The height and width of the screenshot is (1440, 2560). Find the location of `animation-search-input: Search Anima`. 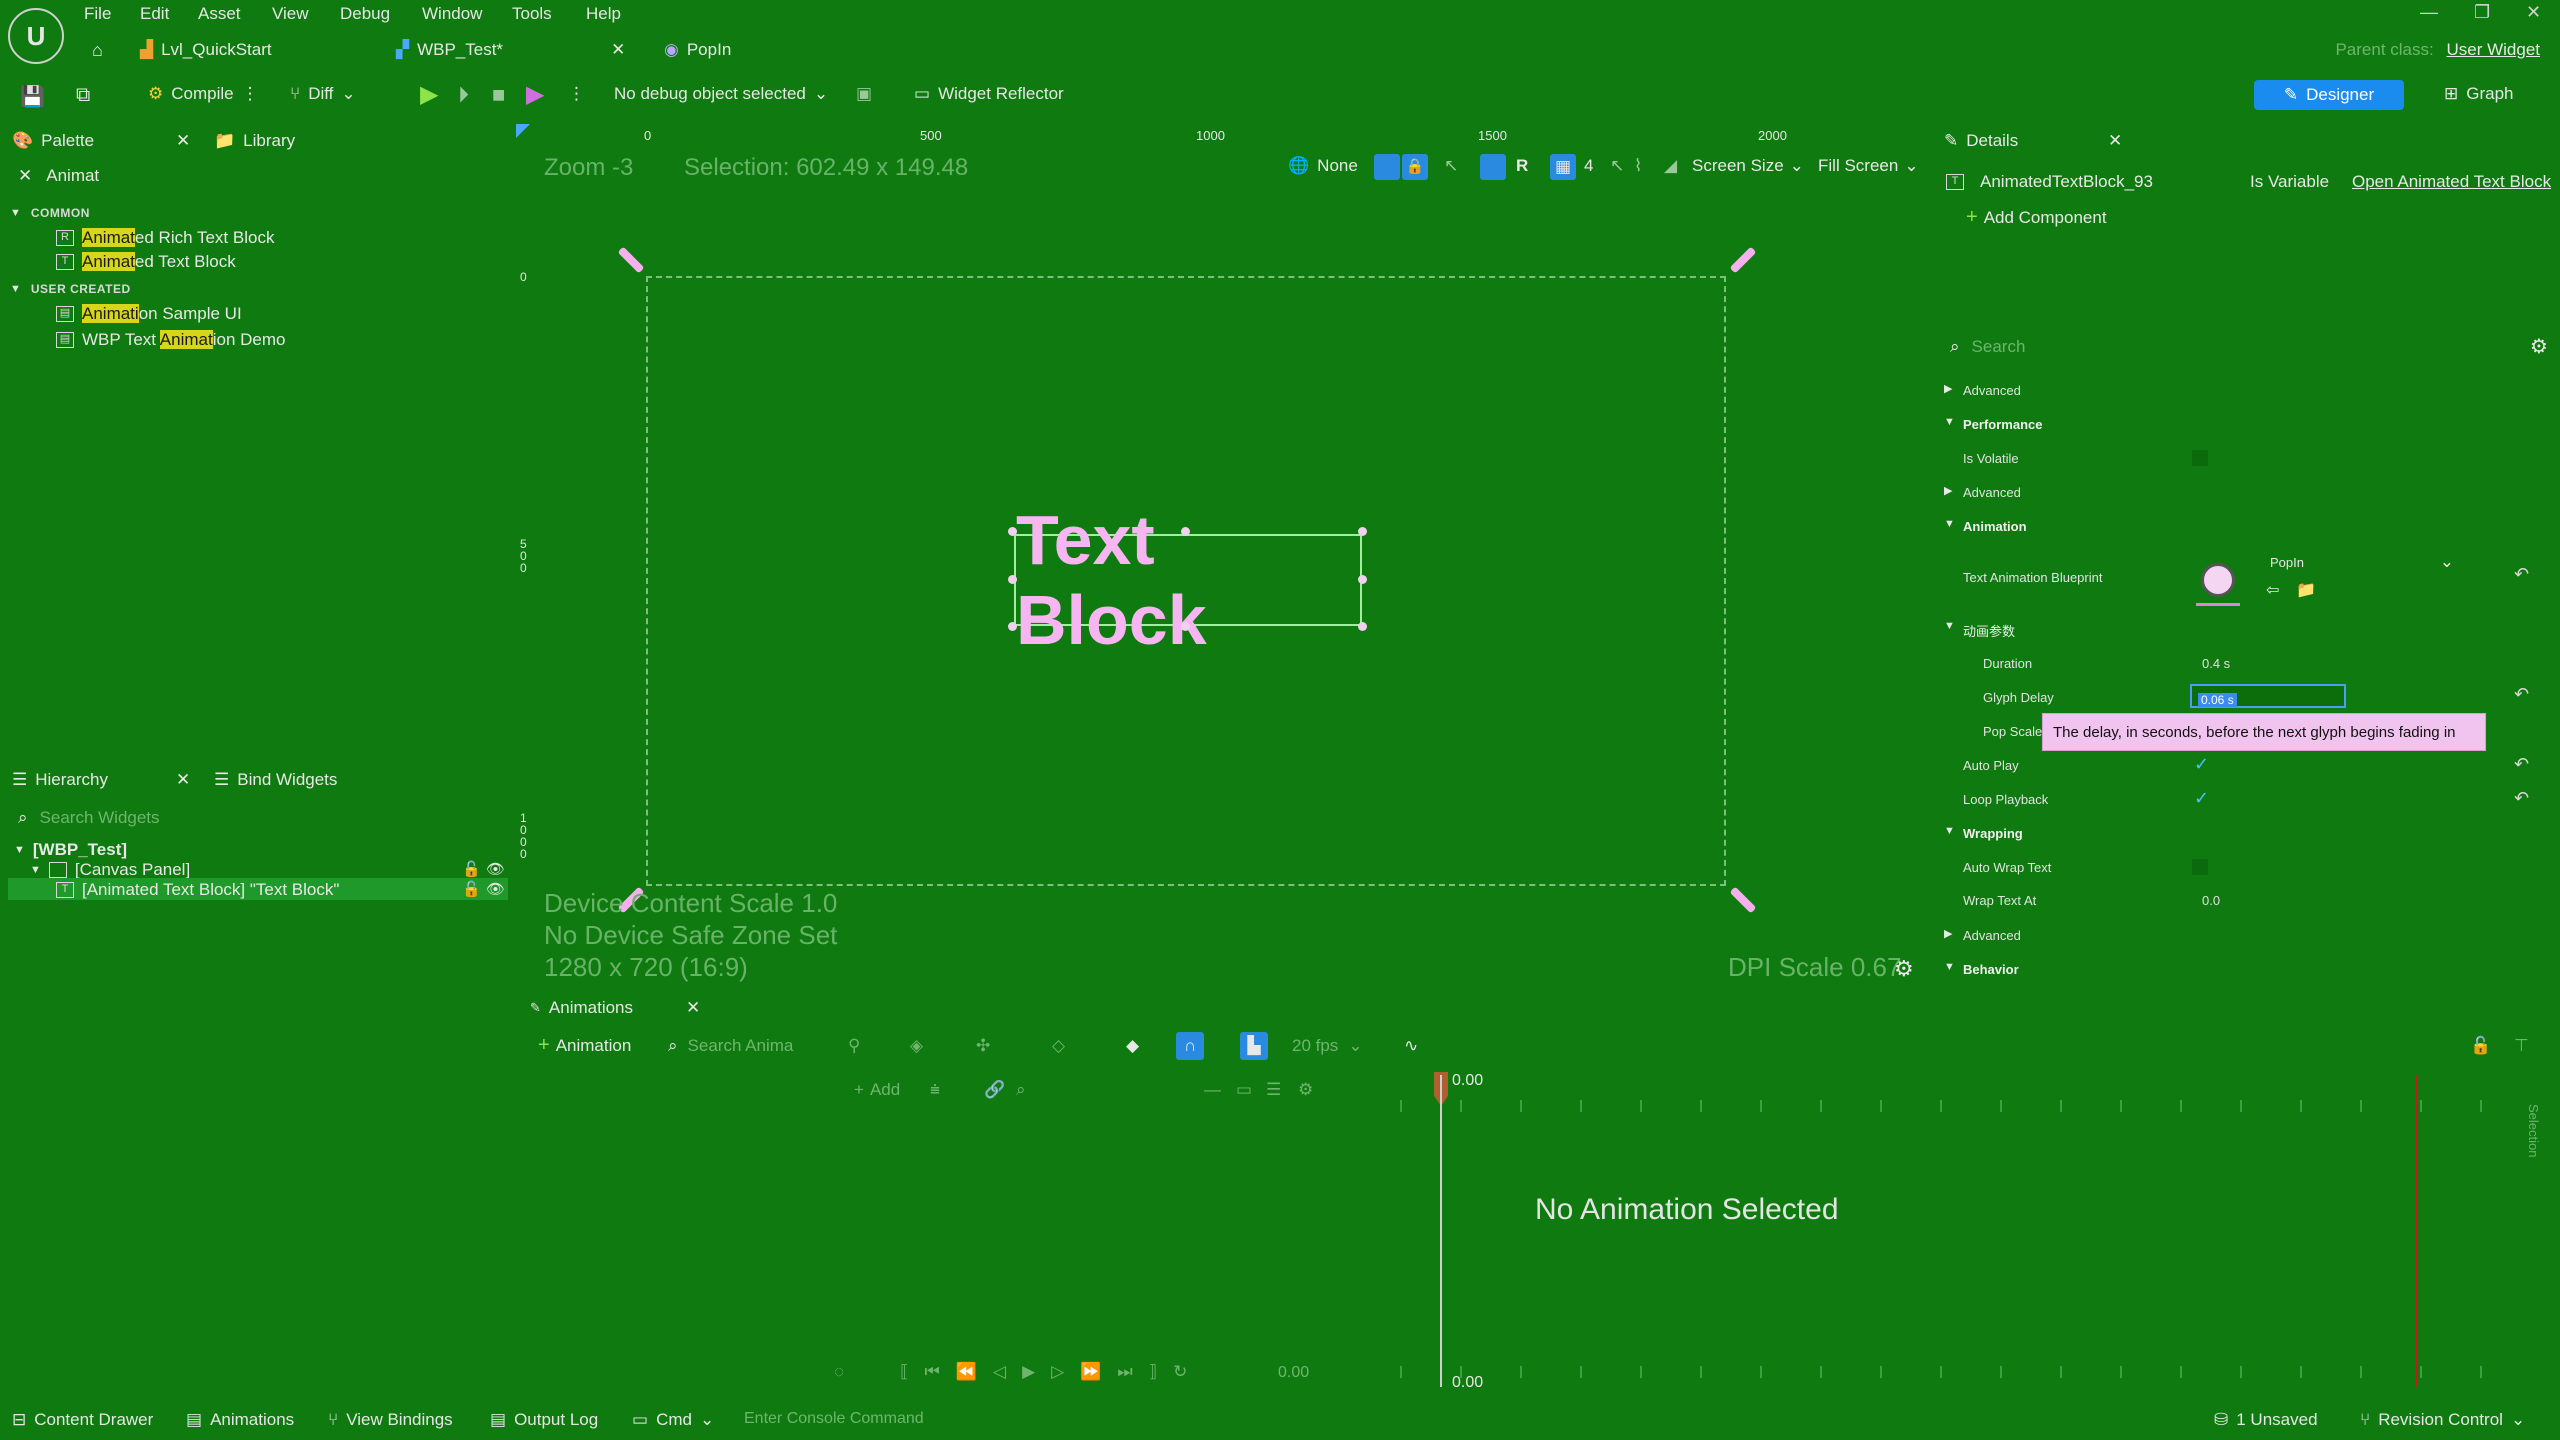

animation-search-input: Search Anima is located at coordinates (741, 1046).